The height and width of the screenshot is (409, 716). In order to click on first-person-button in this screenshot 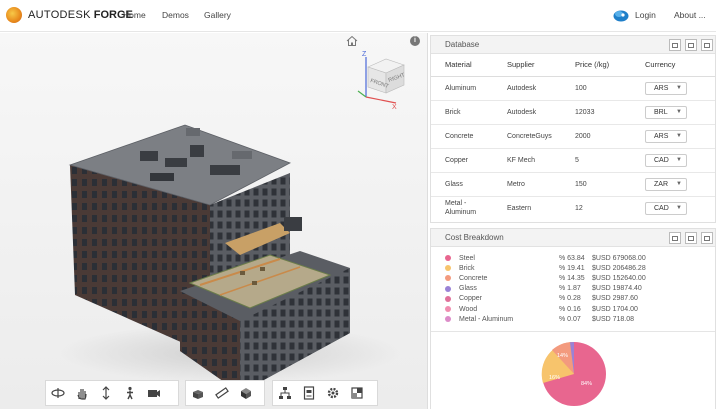, I will do `click(130, 393)`.